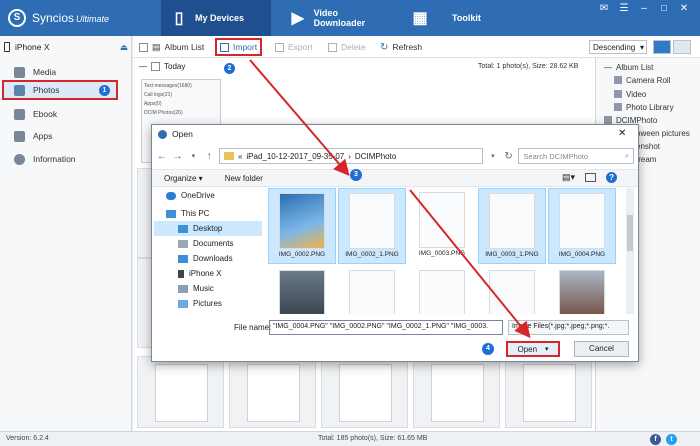 The height and width of the screenshot is (446, 700). I want to click on arrow-import-to-dialog, so click(299, 118).